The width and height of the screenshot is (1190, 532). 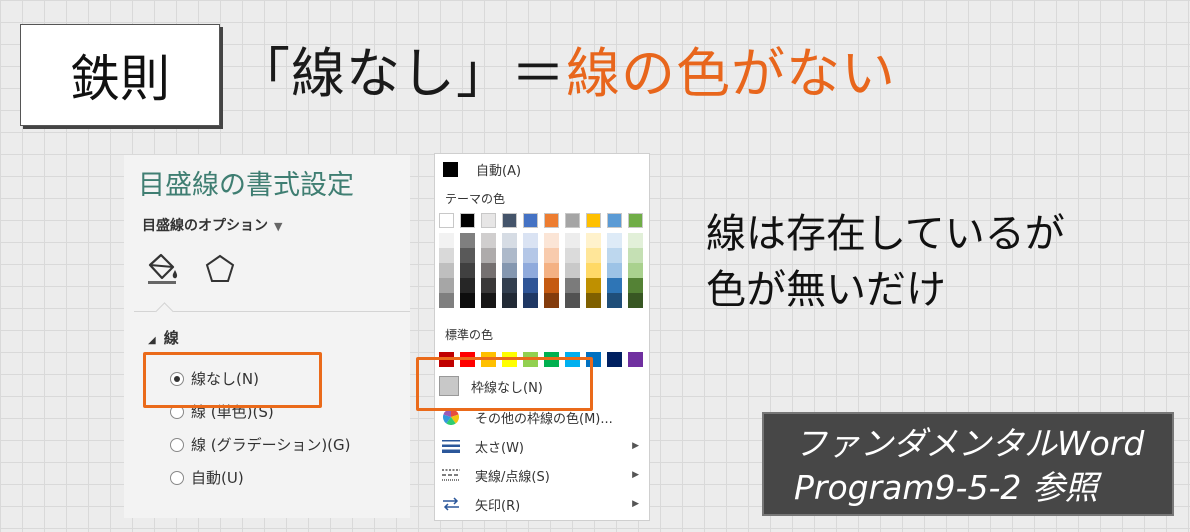 What do you see at coordinates (163, 268) in the screenshot?
I see `paint-bucket-icon` at bounding box center [163, 268].